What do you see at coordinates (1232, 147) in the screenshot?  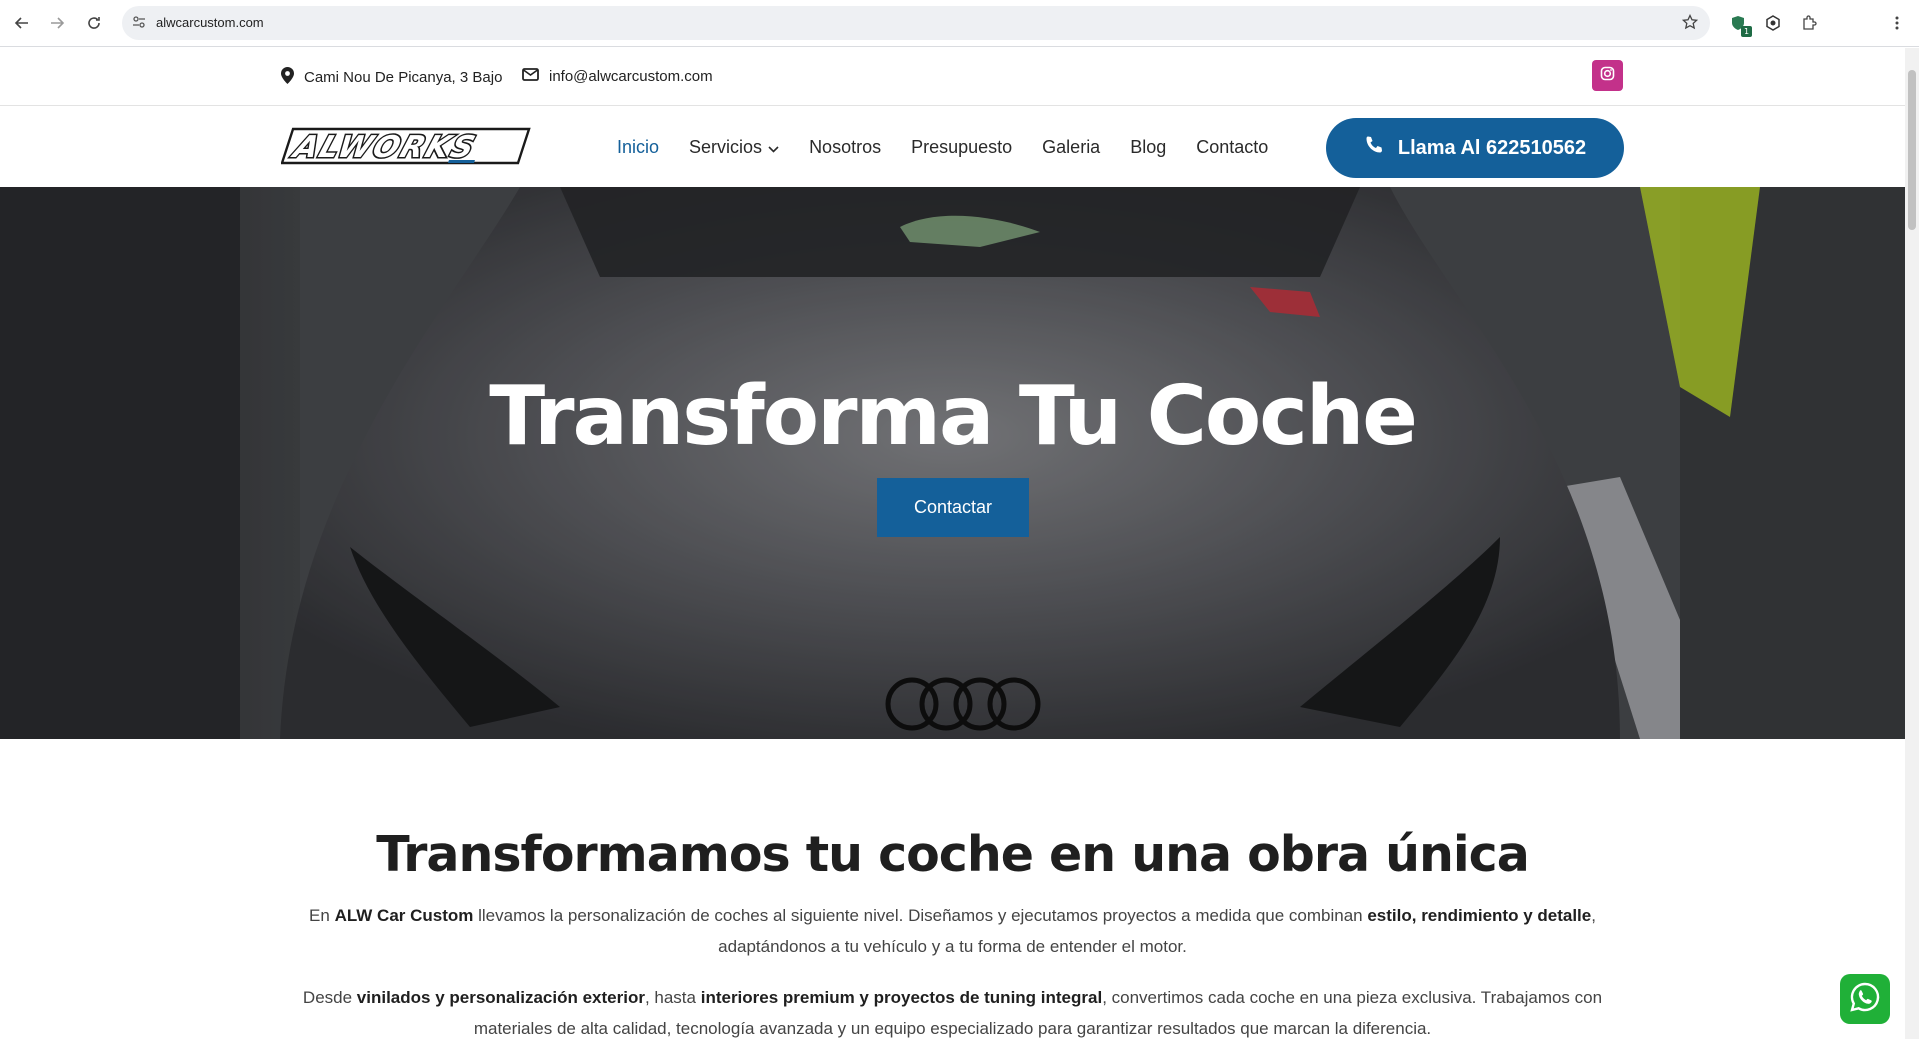 I see `nav-contacto: Contacto` at bounding box center [1232, 147].